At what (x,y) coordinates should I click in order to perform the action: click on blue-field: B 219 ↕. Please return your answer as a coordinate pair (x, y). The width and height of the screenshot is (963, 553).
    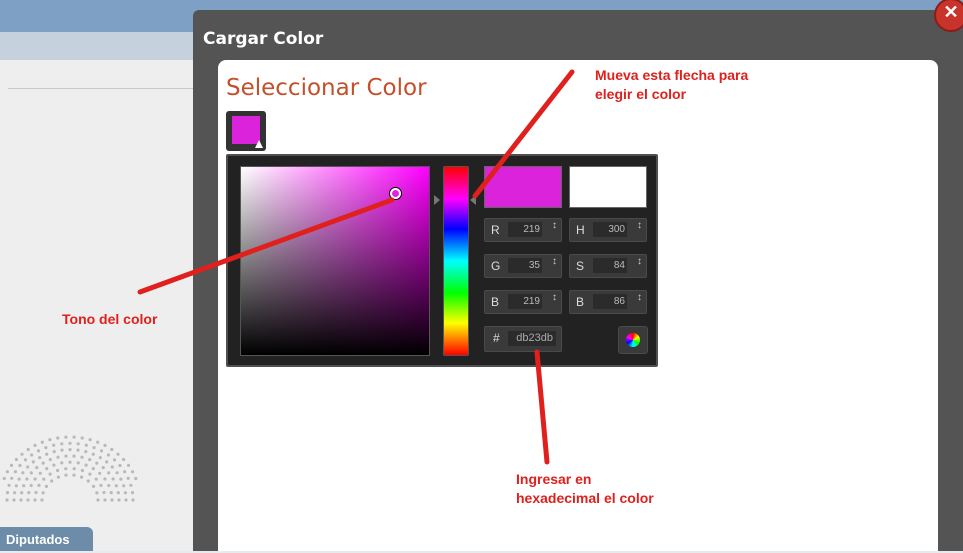
    Looking at the image, I should click on (523, 302).